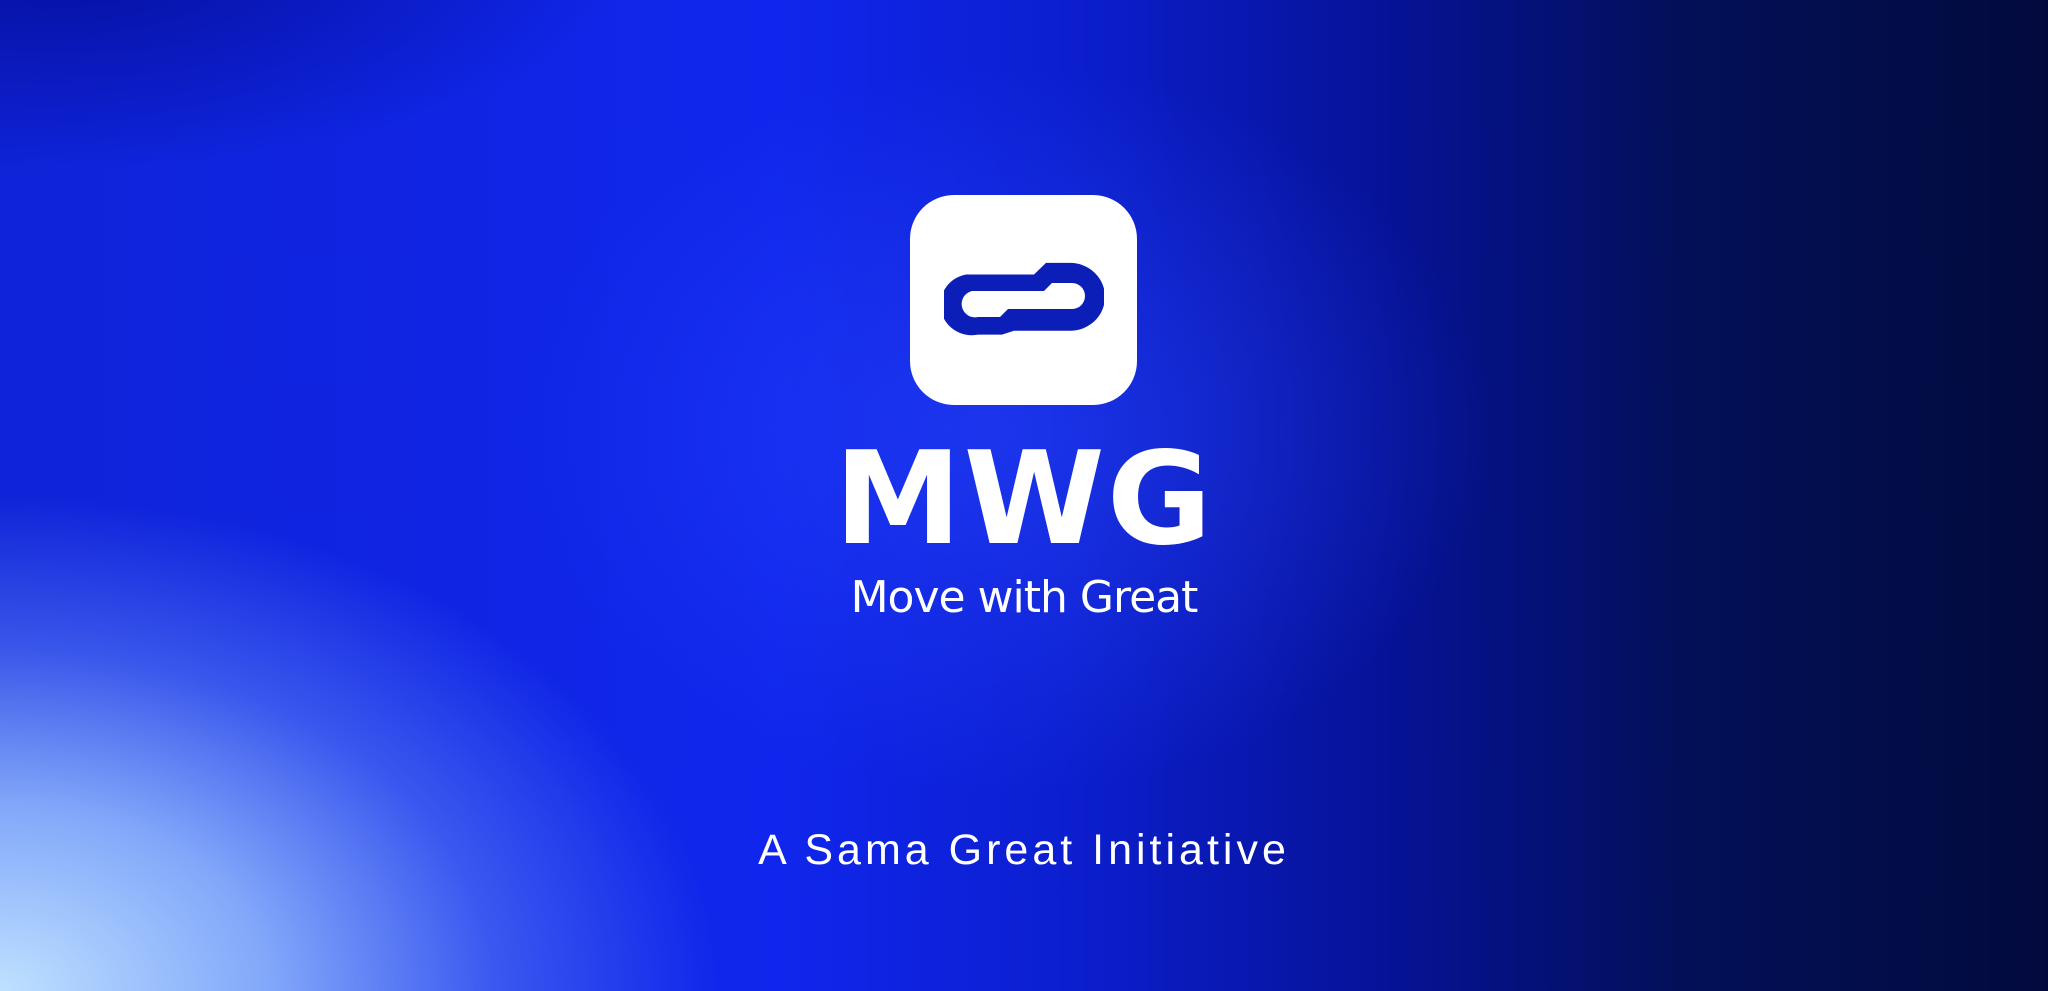 This screenshot has width=2048, height=991. What do you see at coordinates (1024, 850) in the screenshot?
I see `initiative-caption: A Sama Great Initiative` at bounding box center [1024, 850].